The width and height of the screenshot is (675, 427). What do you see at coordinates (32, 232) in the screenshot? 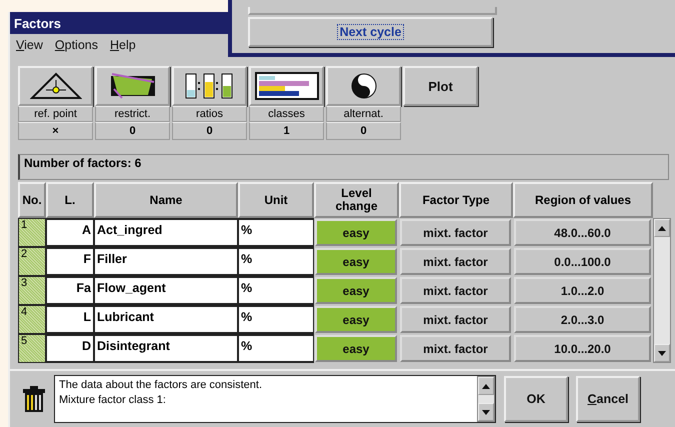
I see `row-number: 1` at bounding box center [32, 232].